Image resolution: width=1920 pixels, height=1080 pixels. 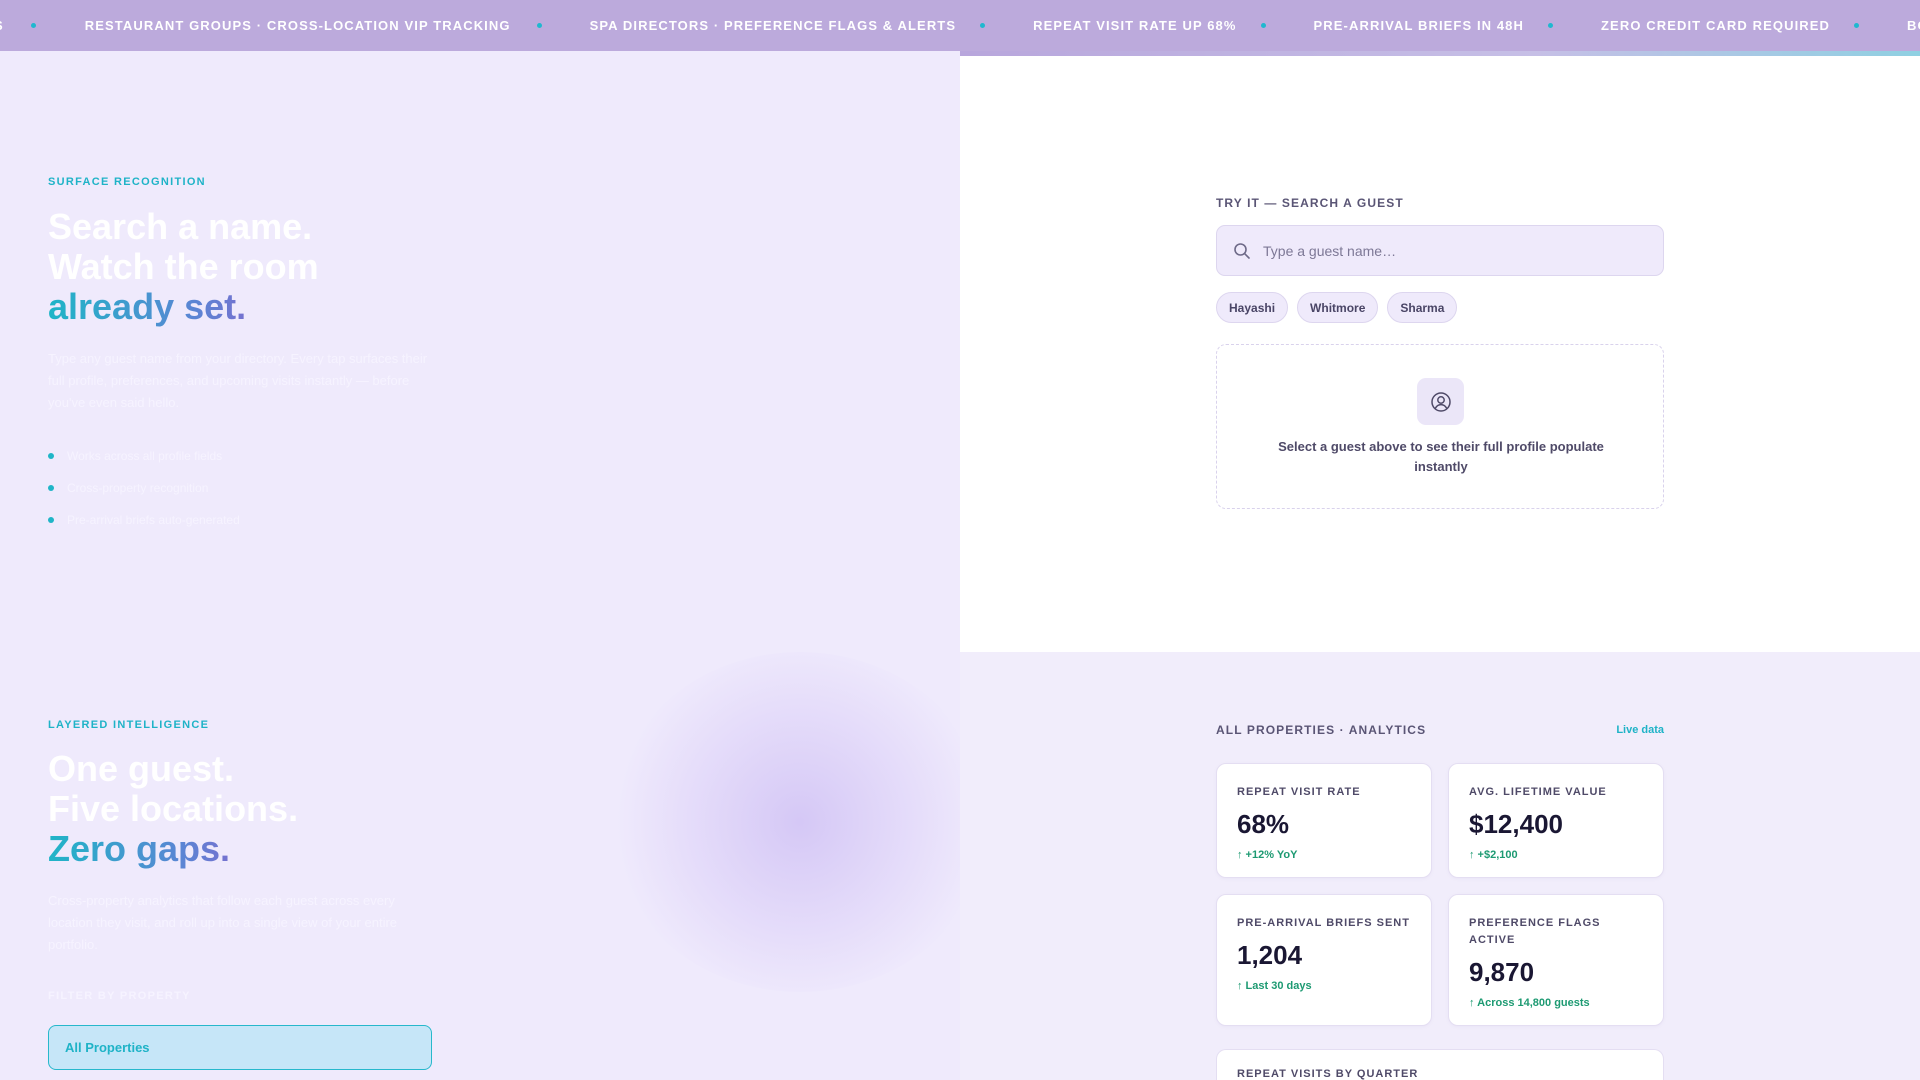 I want to click on stat-label: AVG. LIFETIME VALUE, so click(x=1538, y=792).